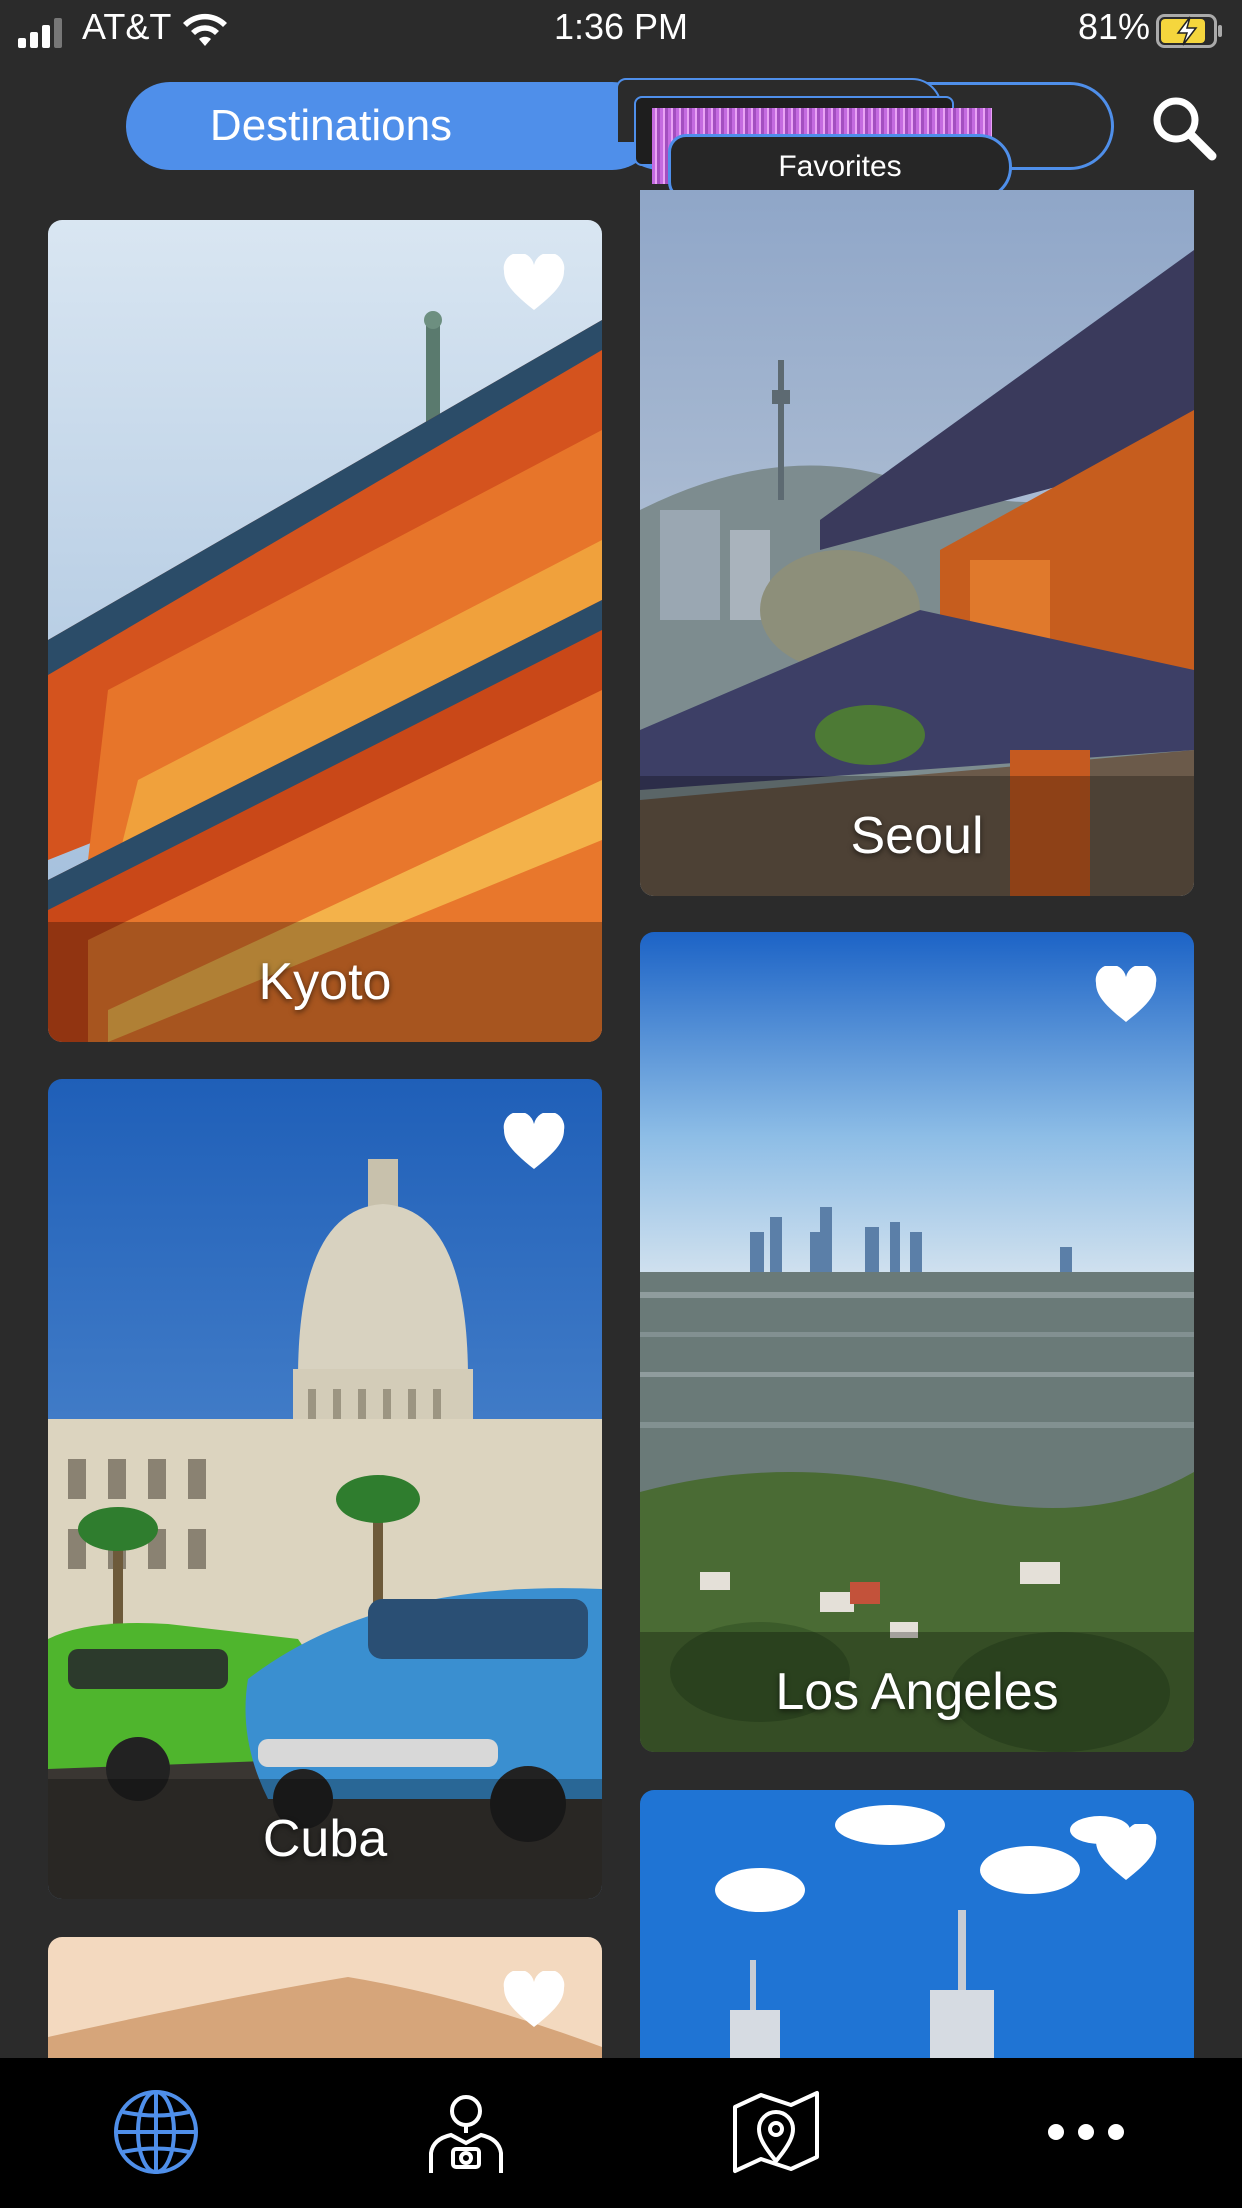 The height and width of the screenshot is (2208, 1242). Describe the element at coordinates (1189, 31) in the screenshot. I see `battery-charging-icon` at that location.